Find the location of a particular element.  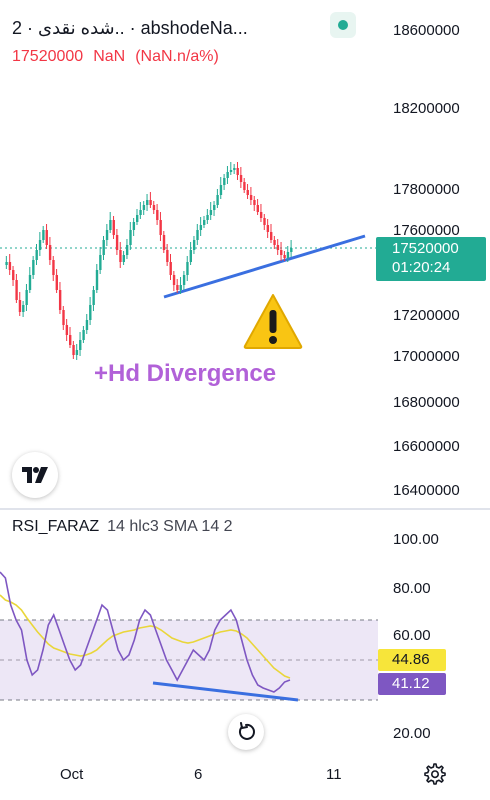

price-axis-label: 18200000 is located at coordinates (426, 108).